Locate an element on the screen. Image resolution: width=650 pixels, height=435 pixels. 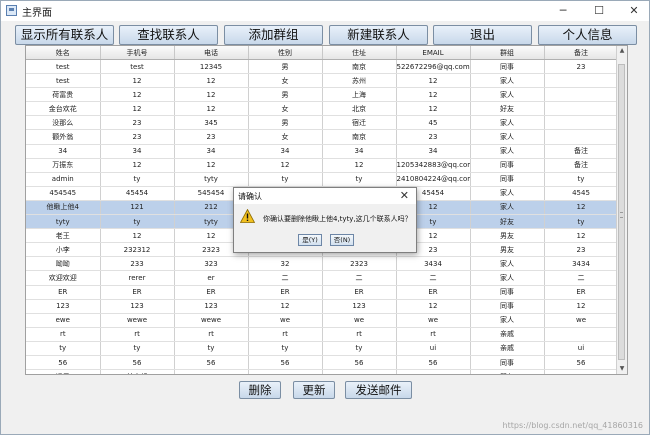
minimize-button: ─ is located at coordinates (563, 11).